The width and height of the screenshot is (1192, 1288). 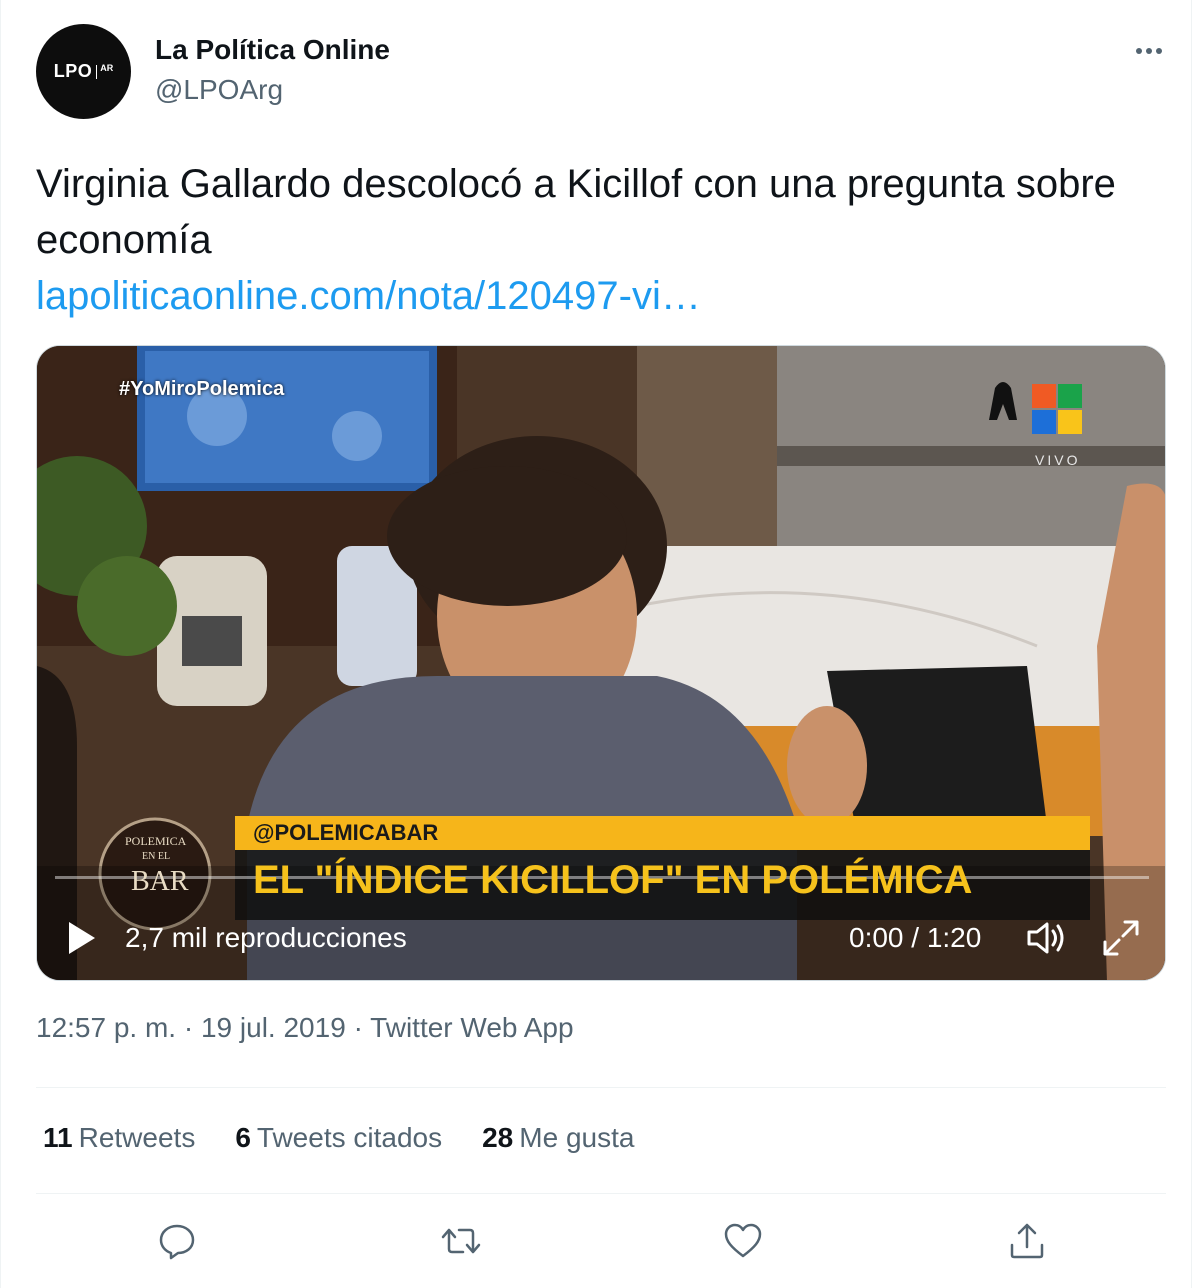 I want to click on tweet-date: 19 jul. 2019, so click(x=273, y=1027).